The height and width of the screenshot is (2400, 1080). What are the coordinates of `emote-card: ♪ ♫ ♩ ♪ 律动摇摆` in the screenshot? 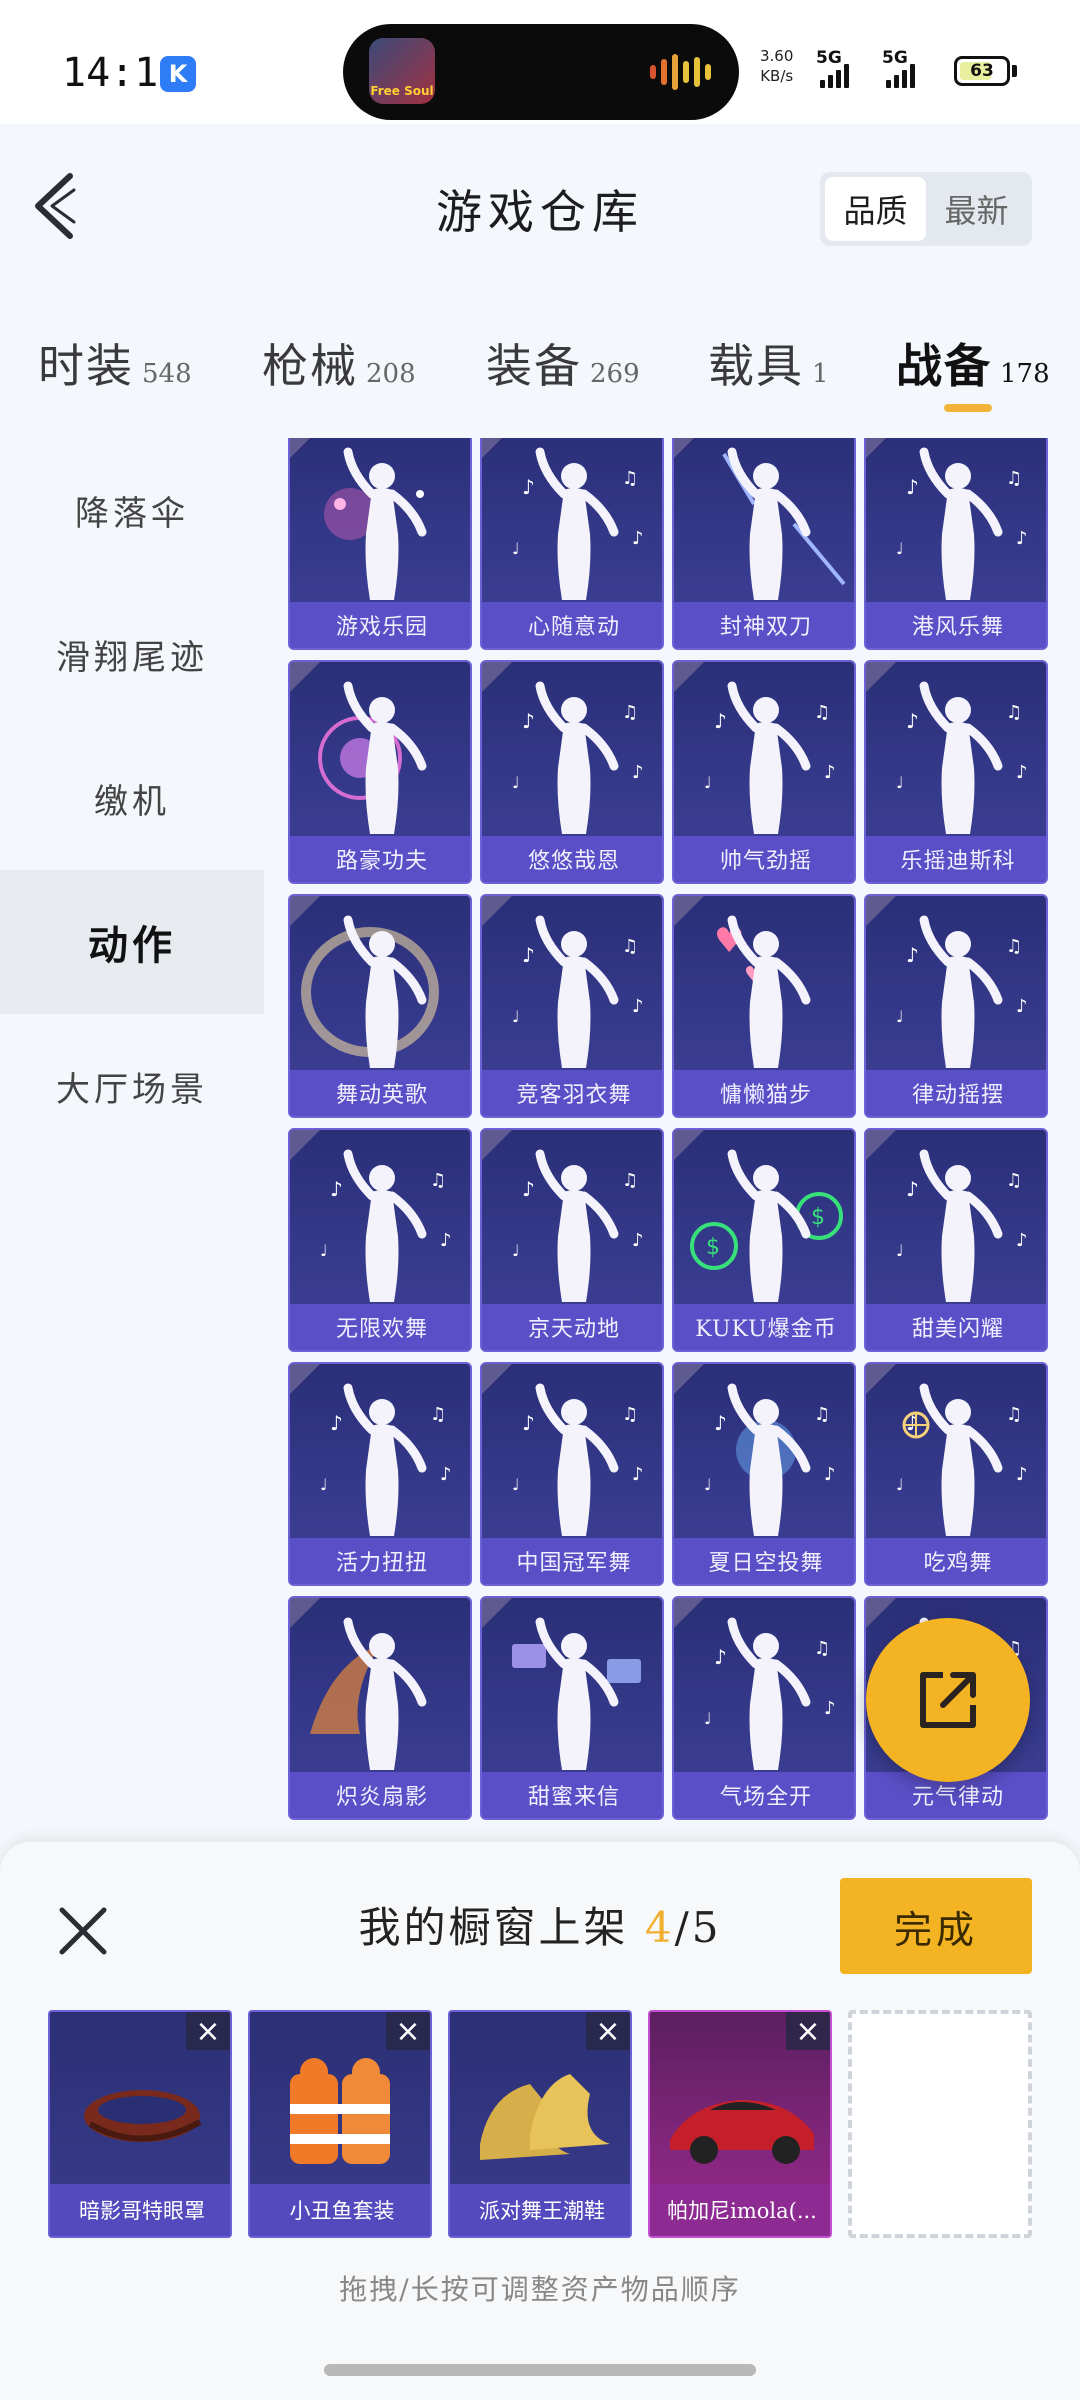 It's located at (956, 1006).